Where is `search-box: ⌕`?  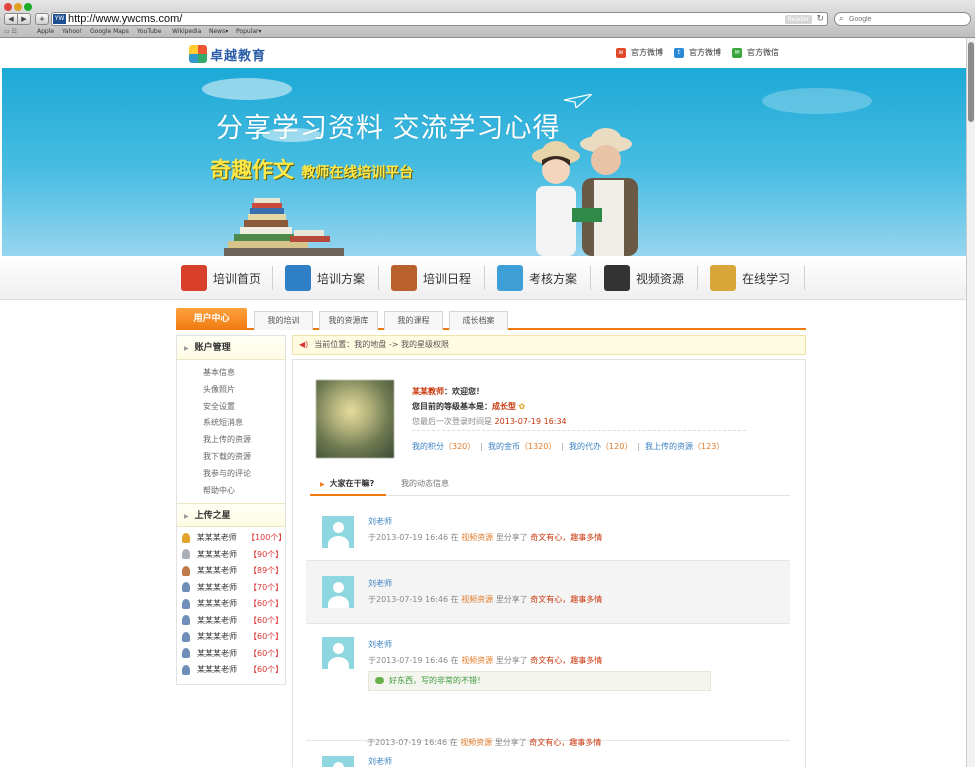
search-box: ⌕ is located at coordinates (902, 19).